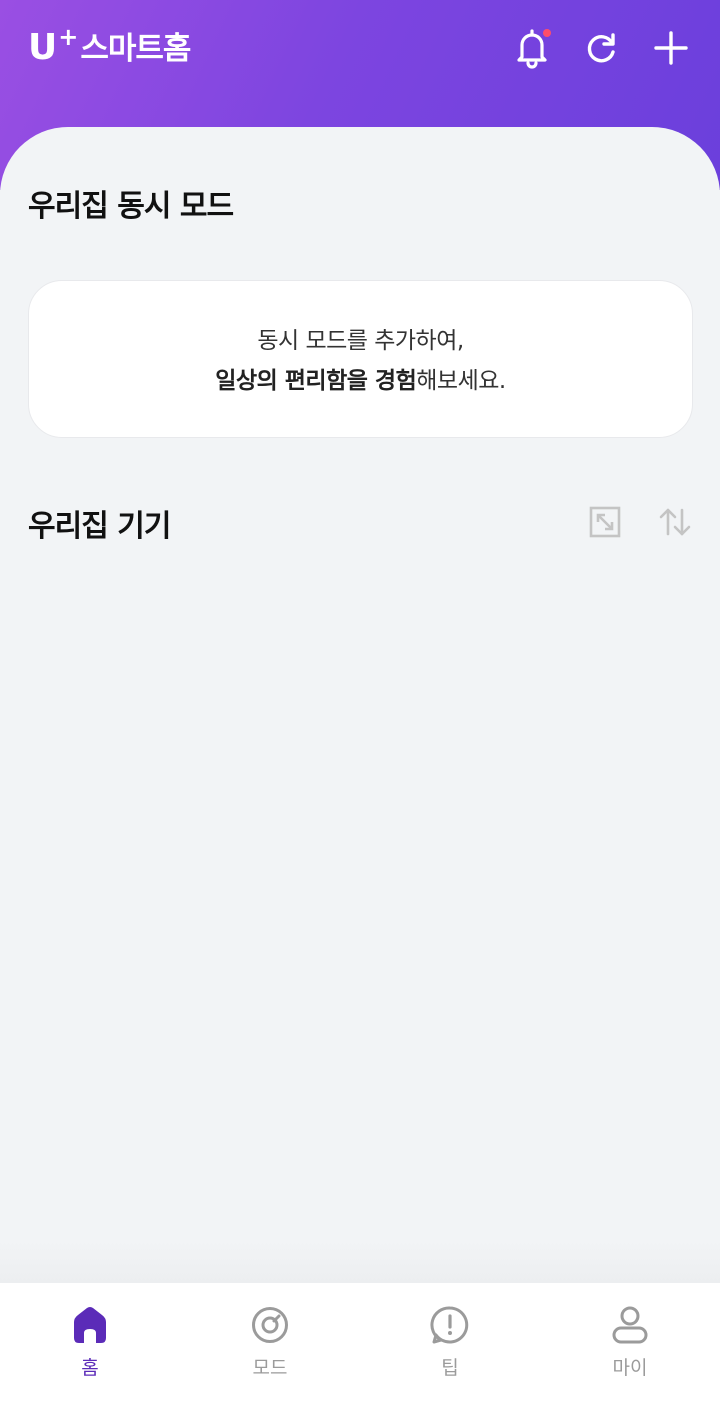 Image resolution: width=720 pixels, height=1424 pixels. I want to click on empty-line-2-rest: 해보세요., so click(461, 381).